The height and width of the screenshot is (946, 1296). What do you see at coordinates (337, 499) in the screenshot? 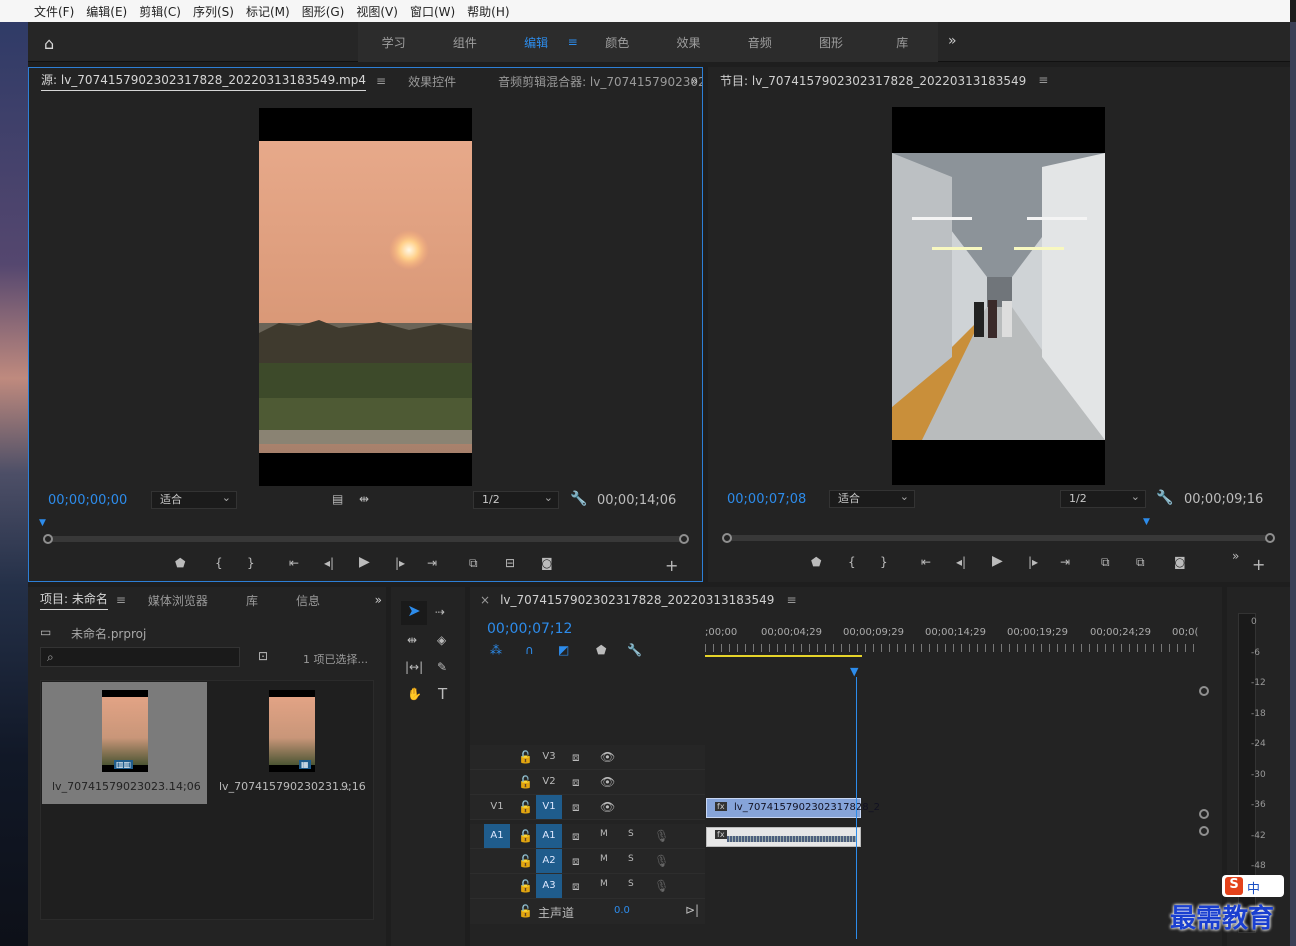
I see `film-icon: ▤` at bounding box center [337, 499].